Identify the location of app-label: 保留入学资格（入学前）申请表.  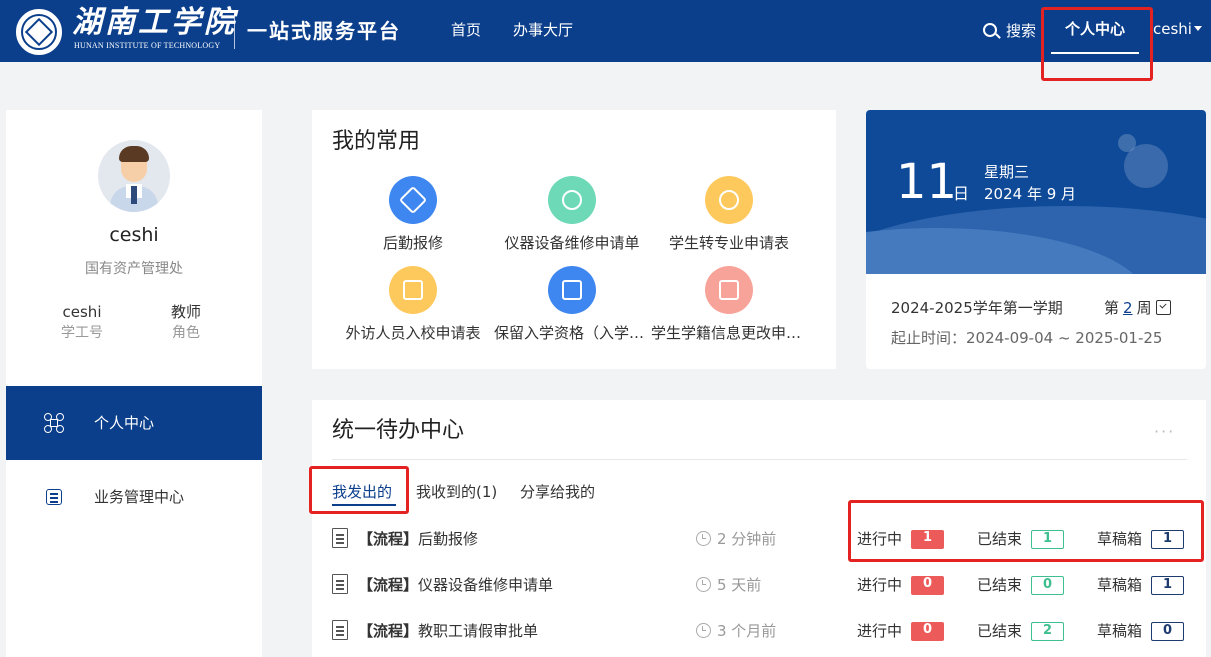
(572, 333).